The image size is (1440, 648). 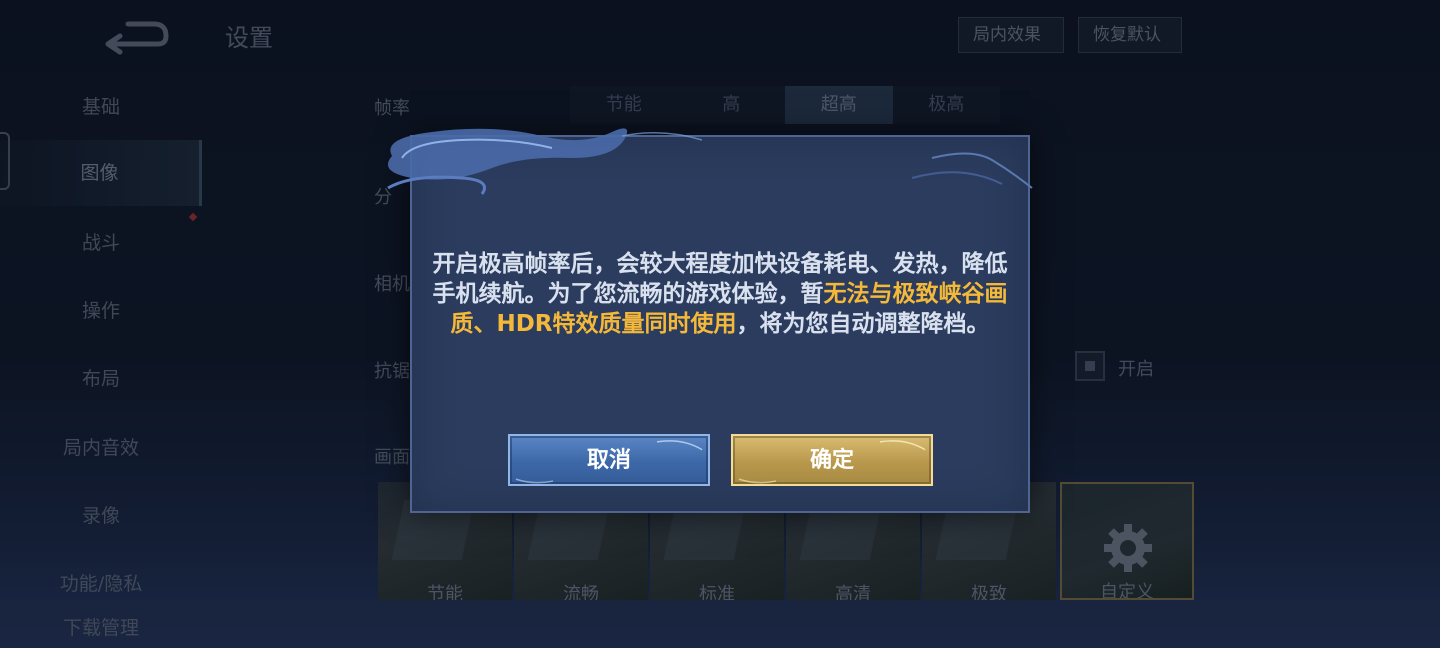 What do you see at coordinates (1090, 366) in the screenshot?
I see `toggle-checkbox` at bounding box center [1090, 366].